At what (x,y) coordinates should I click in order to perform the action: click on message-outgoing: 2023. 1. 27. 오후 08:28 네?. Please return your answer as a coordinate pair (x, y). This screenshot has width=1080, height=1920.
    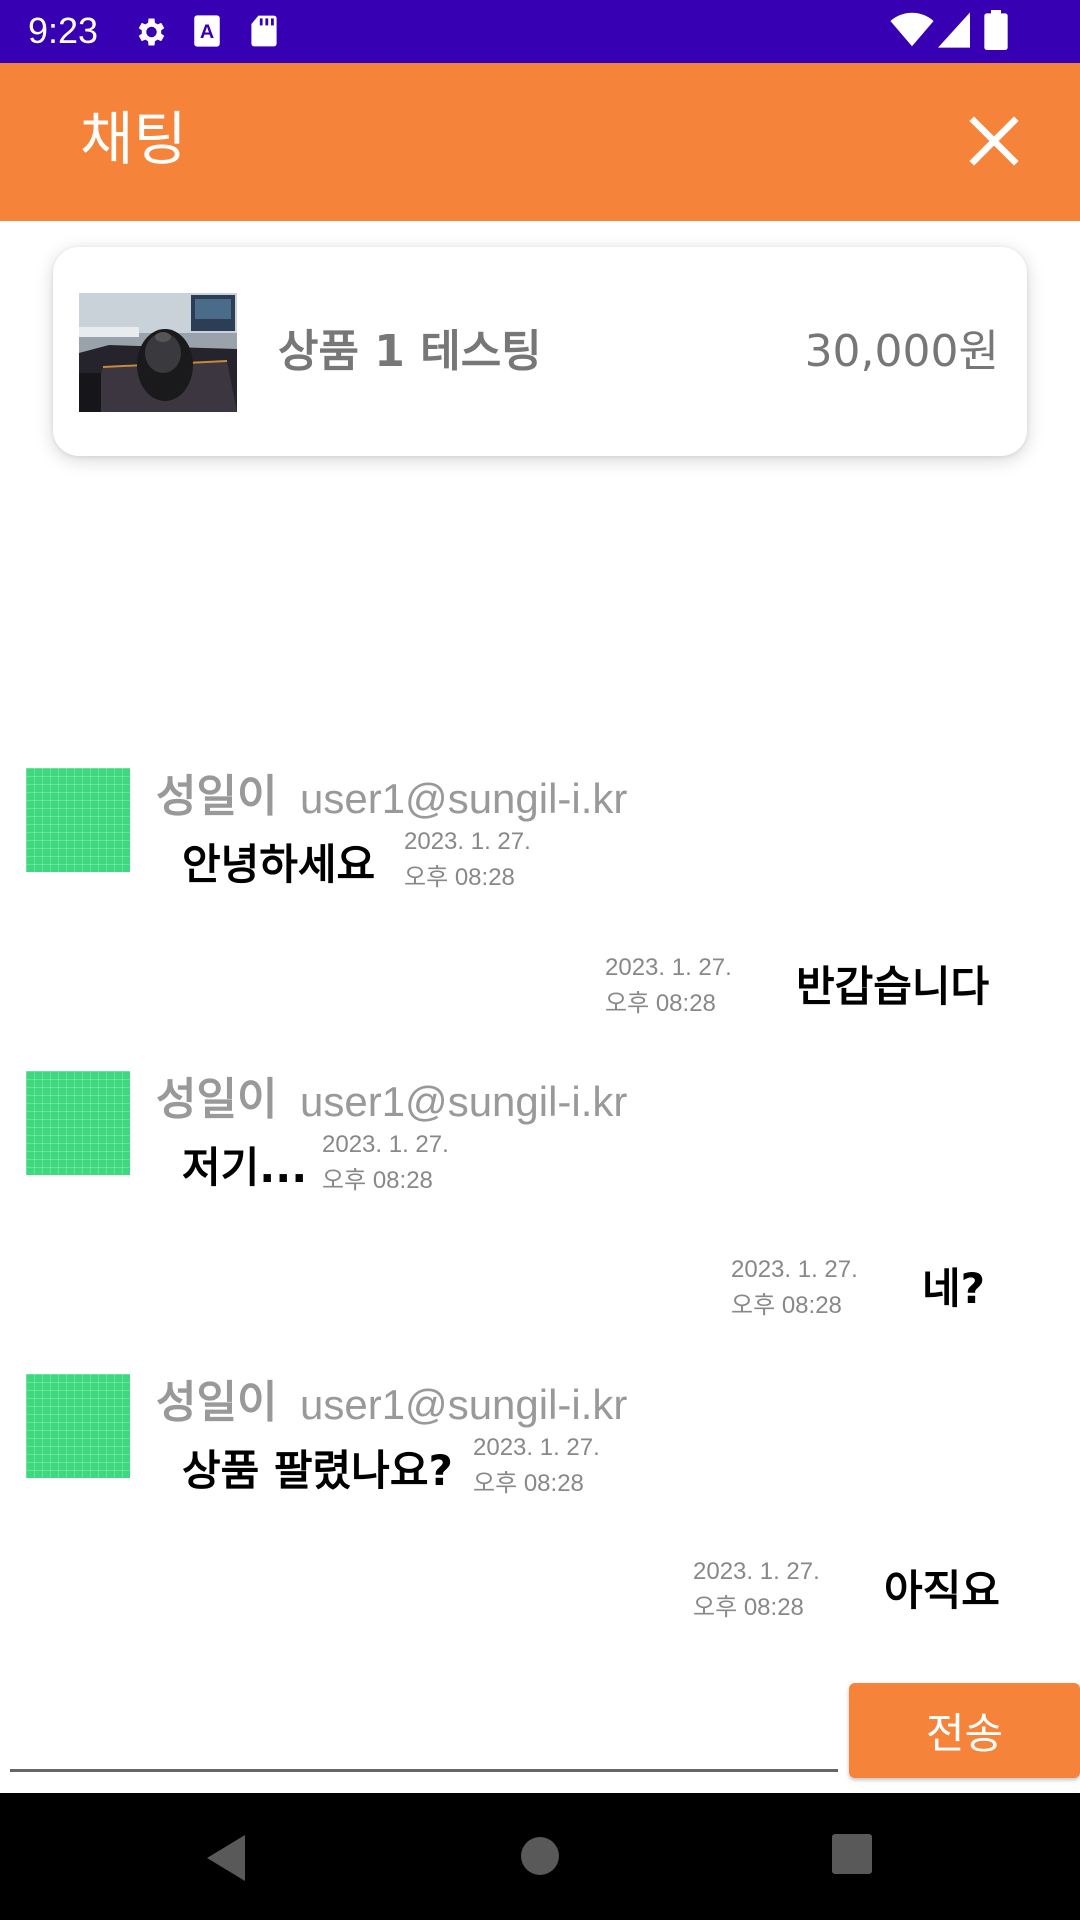
    Looking at the image, I should click on (540, 1291).